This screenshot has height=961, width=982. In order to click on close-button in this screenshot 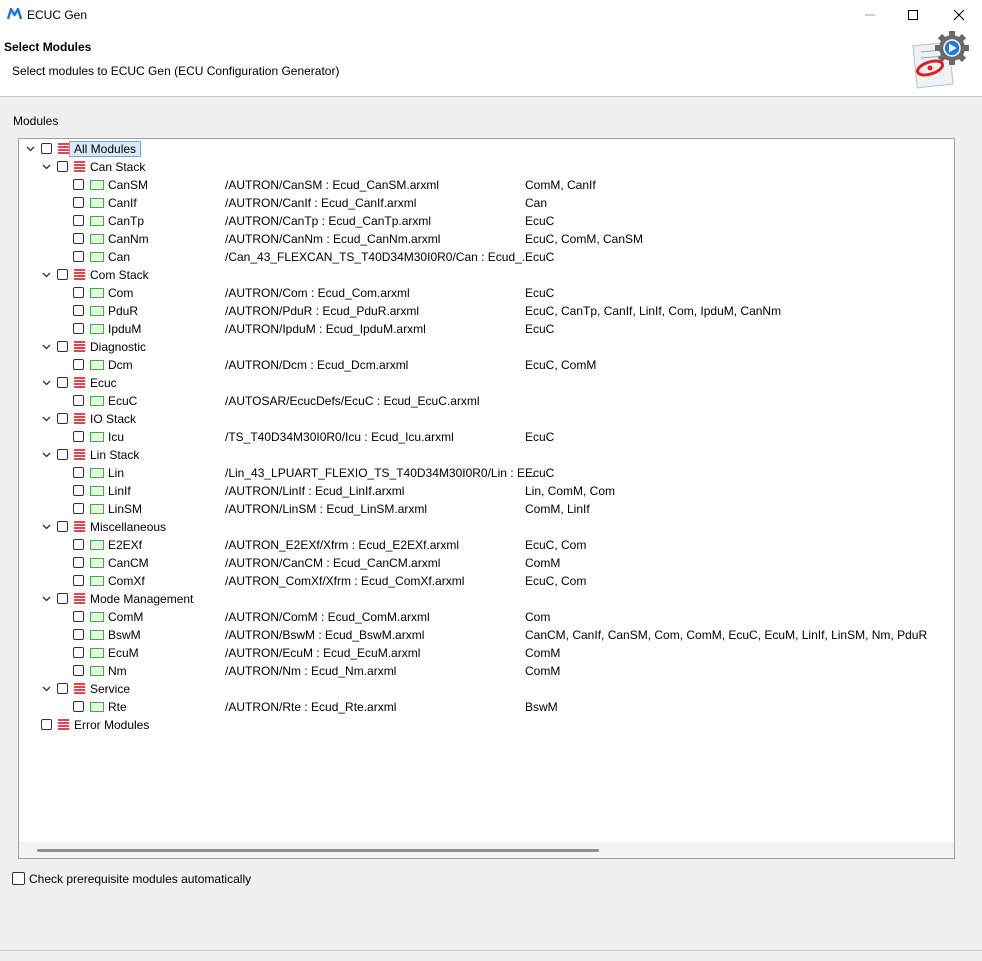, I will do `click(959, 15)`.